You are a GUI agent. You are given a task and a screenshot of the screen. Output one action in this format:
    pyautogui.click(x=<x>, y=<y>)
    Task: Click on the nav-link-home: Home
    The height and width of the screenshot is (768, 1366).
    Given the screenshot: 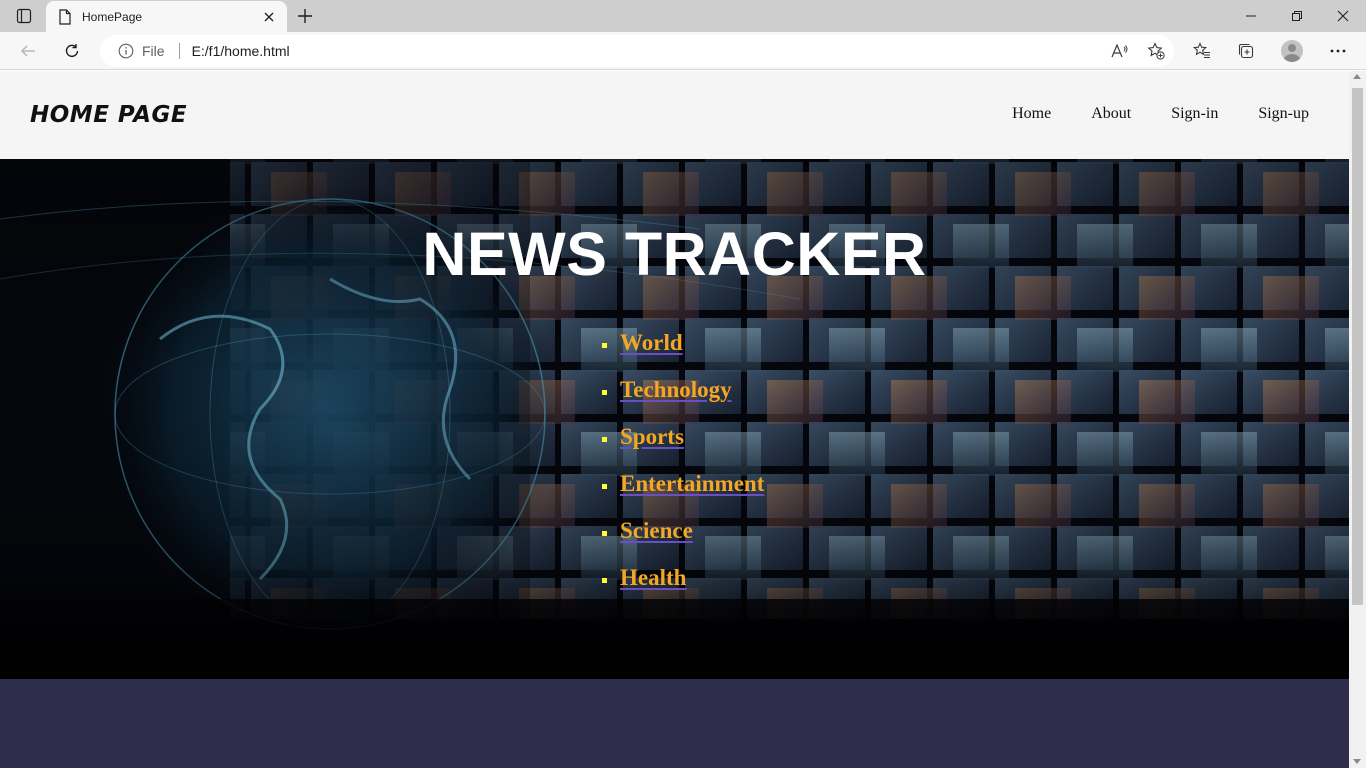 What is the action you would take?
    pyautogui.click(x=1031, y=114)
    